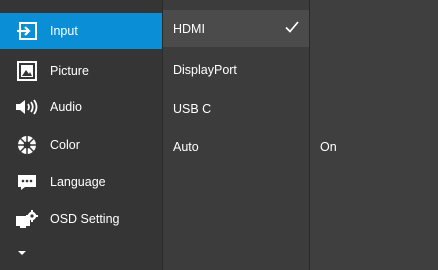 Image resolution: width=438 pixels, height=270 pixels. Describe the element at coordinates (27, 31) in the screenshot. I see `input-icon` at that location.